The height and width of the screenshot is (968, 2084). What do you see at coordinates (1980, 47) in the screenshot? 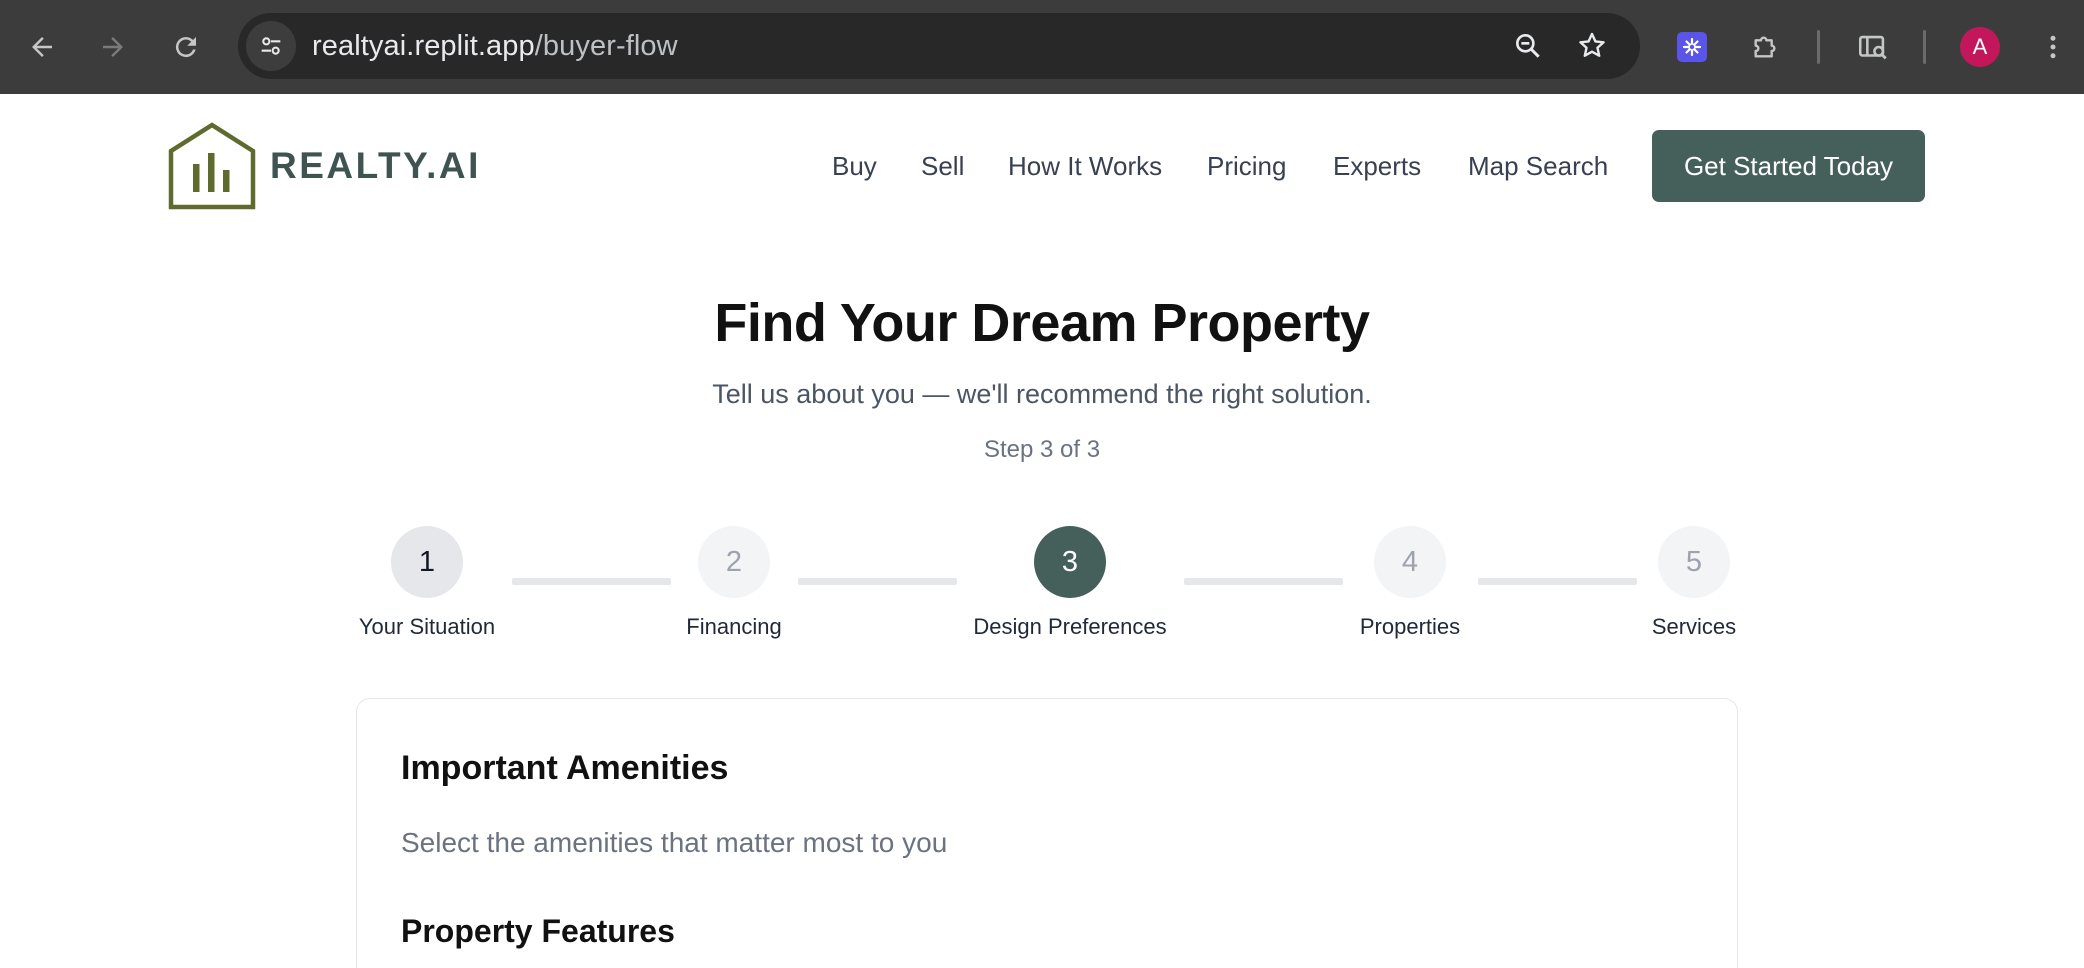
I see `profile-avatar: A` at bounding box center [1980, 47].